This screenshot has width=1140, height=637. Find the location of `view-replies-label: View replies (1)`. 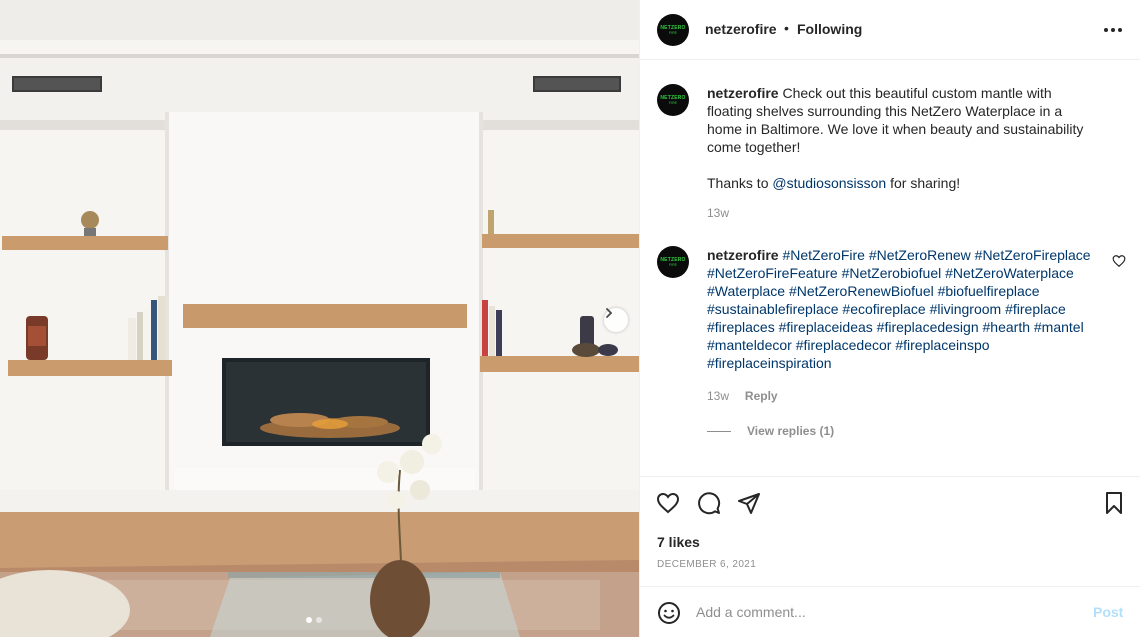

view-replies-label: View replies (1) is located at coordinates (791, 431).